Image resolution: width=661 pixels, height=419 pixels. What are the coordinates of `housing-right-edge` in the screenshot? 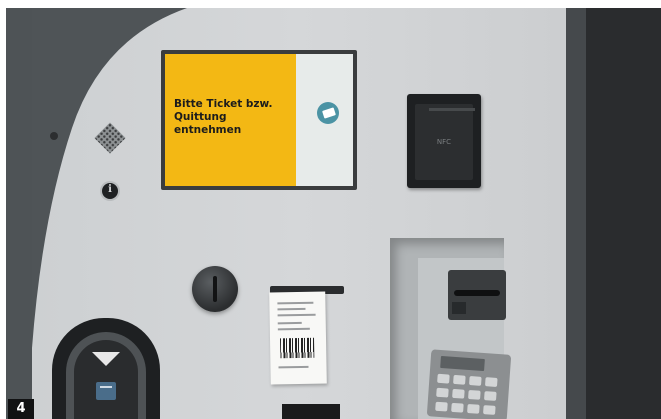 It's located at (576, 213).